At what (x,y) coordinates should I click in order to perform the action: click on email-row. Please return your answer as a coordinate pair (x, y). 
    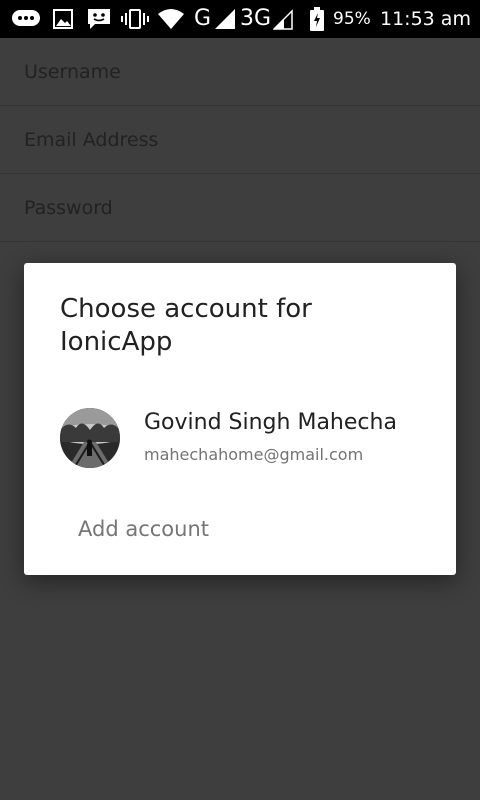
    Looking at the image, I should click on (240, 140).